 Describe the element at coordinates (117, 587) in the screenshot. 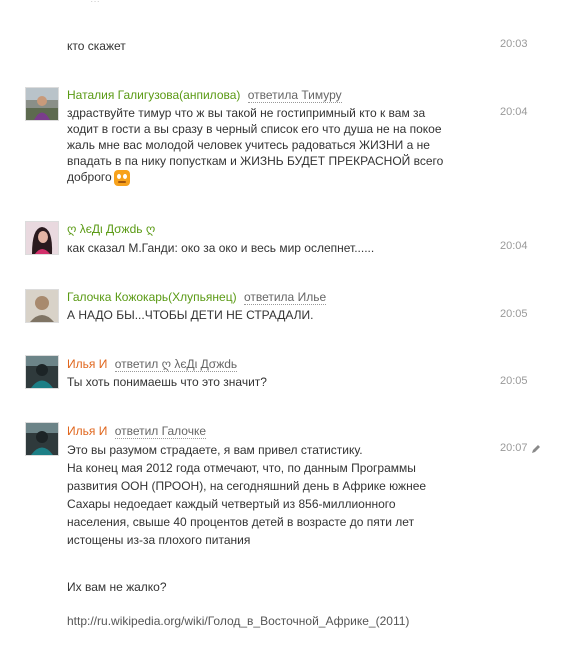

I see `question-line: Их вам не жалко?` at that location.